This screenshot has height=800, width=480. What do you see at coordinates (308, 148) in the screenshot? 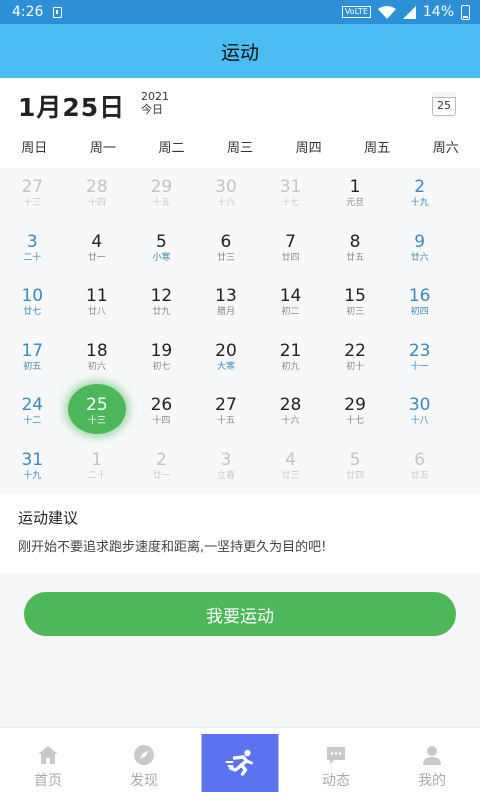
I see `weekday-thu: 周四` at bounding box center [308, 148].